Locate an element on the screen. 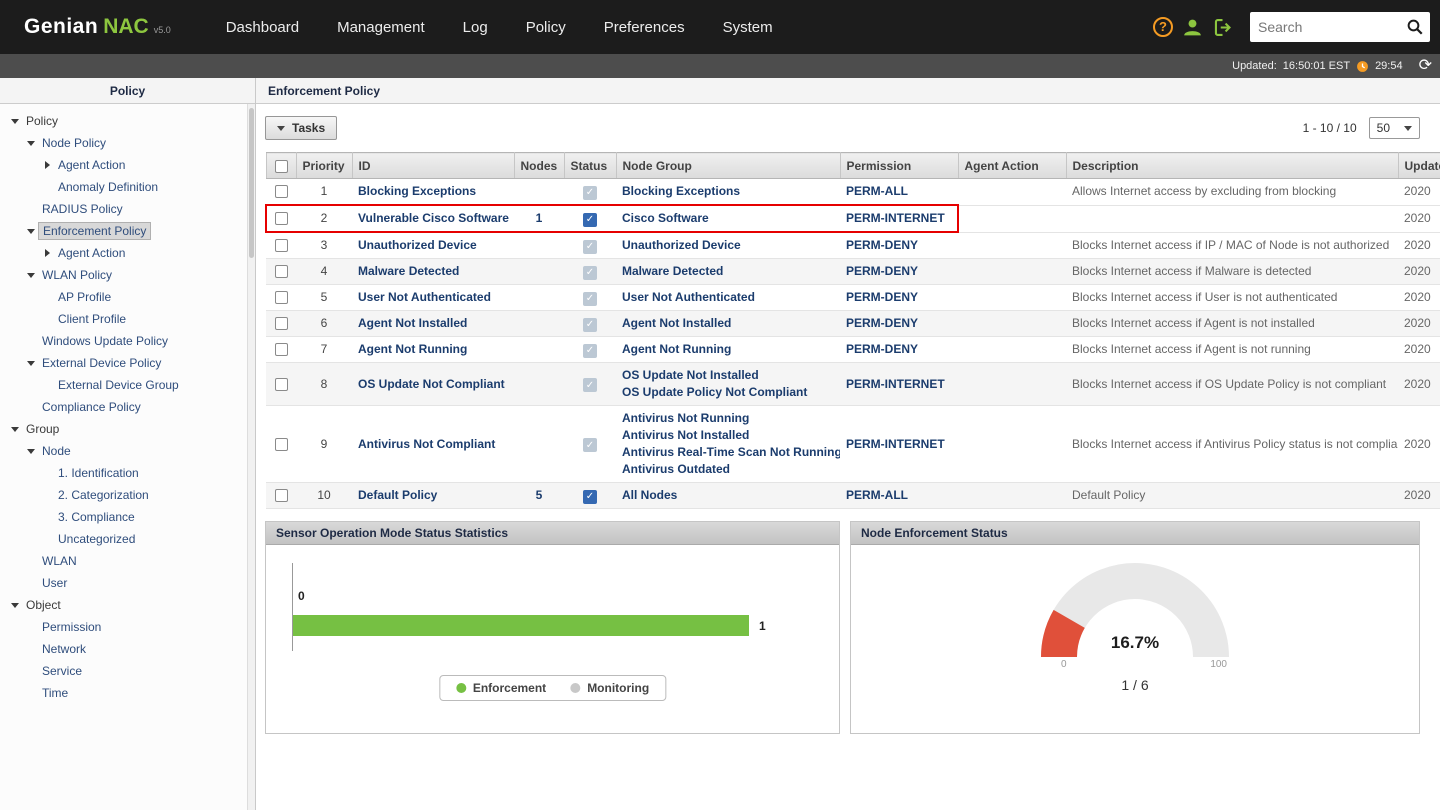  node-group-link: All Nodes is located at coordinates (649, 495).